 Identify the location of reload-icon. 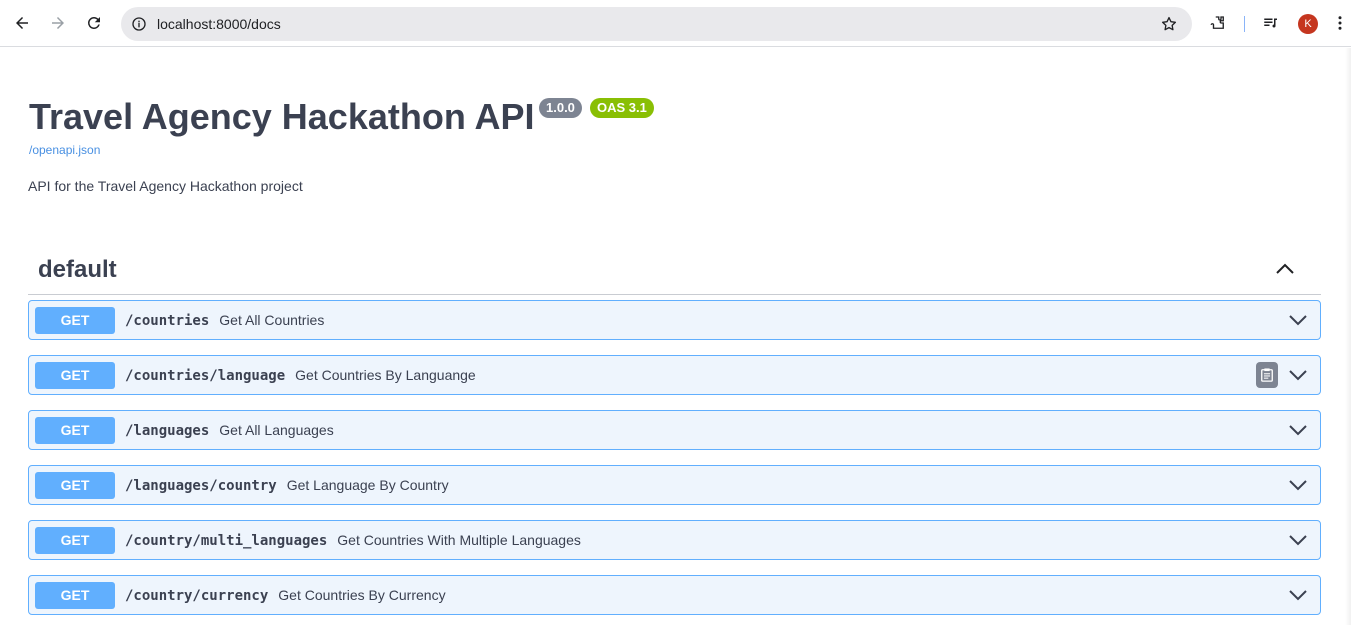
(94, 23).